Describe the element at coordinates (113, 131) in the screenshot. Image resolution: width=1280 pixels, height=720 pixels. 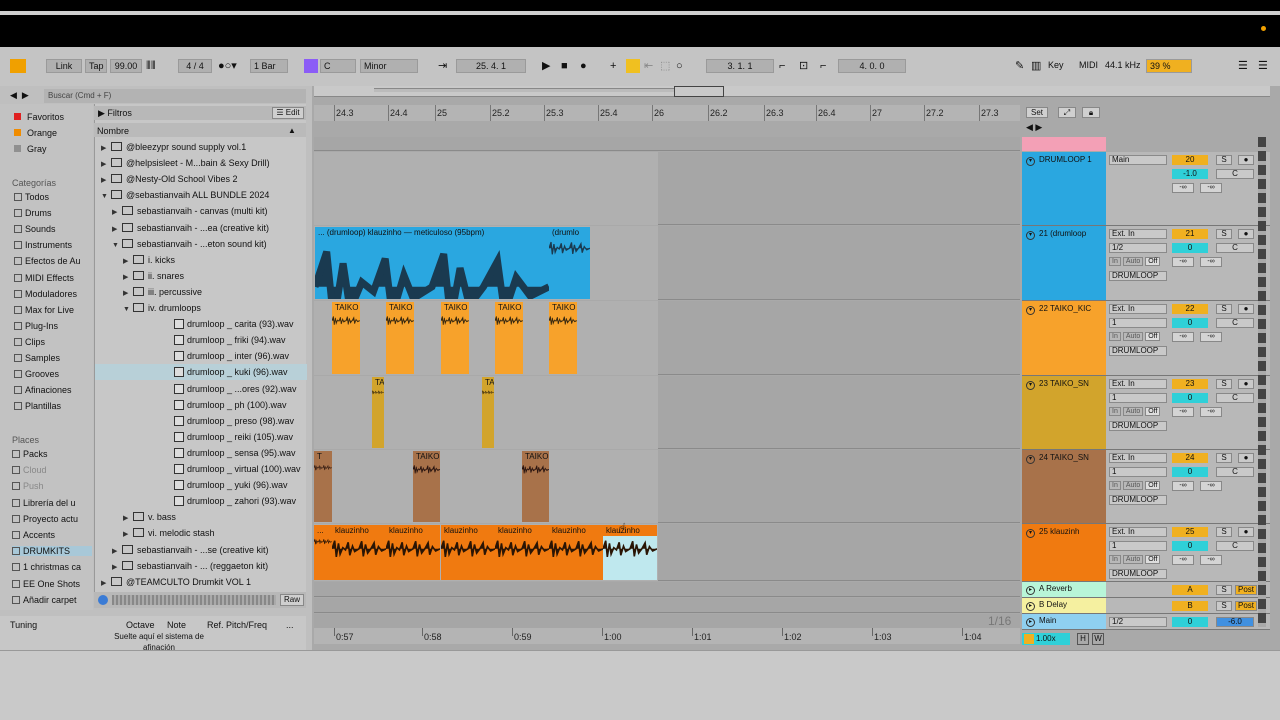
I see `name-column-header: Nombre` at that location.